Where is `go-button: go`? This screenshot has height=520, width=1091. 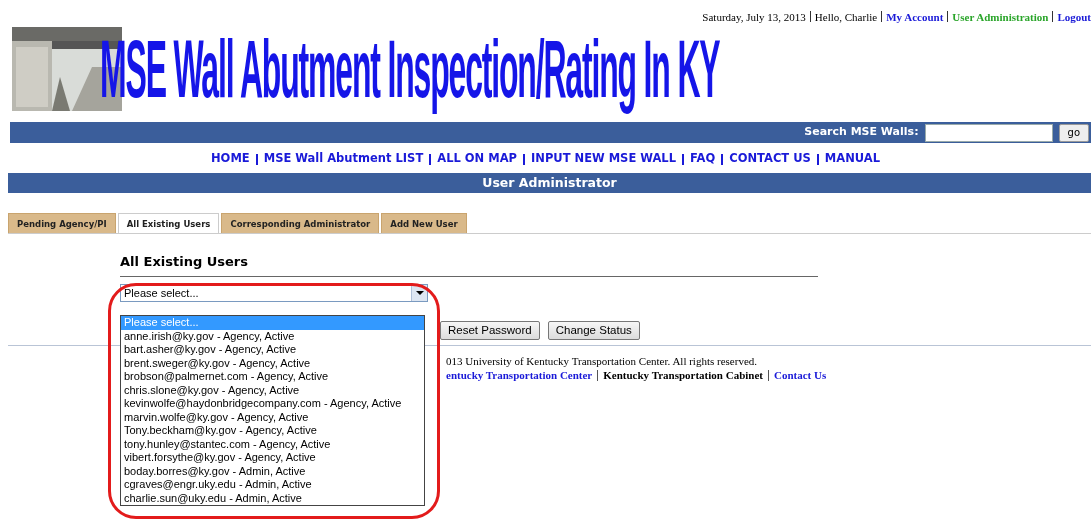 go-button: go is located at coordinates (1073, 132).